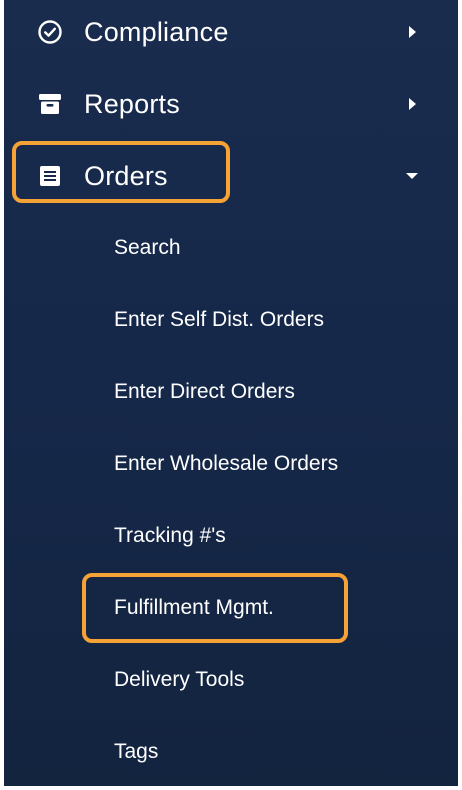 The width and height of the screenshot is (462, 790). Describe the element at coordinates (194, 608) in the screenshot. I see `submenu-item-fulfillment-mgmt: Fulfillment Mgmt.` at that location.